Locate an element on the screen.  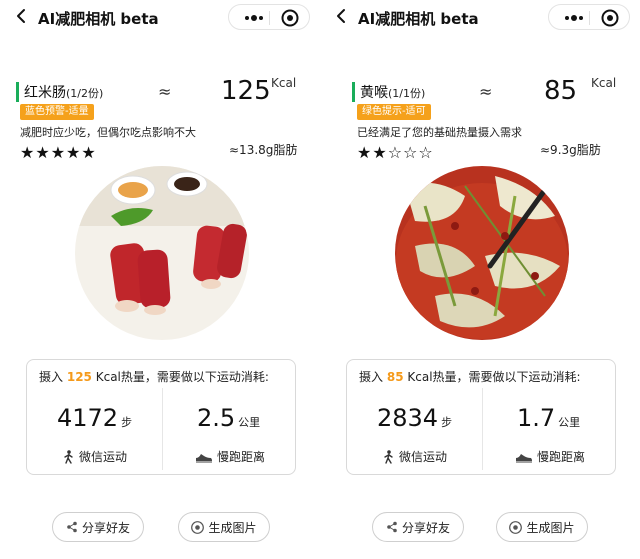
food-name-row: 黄喉(1/1份) is located at coordinates (388, 92).